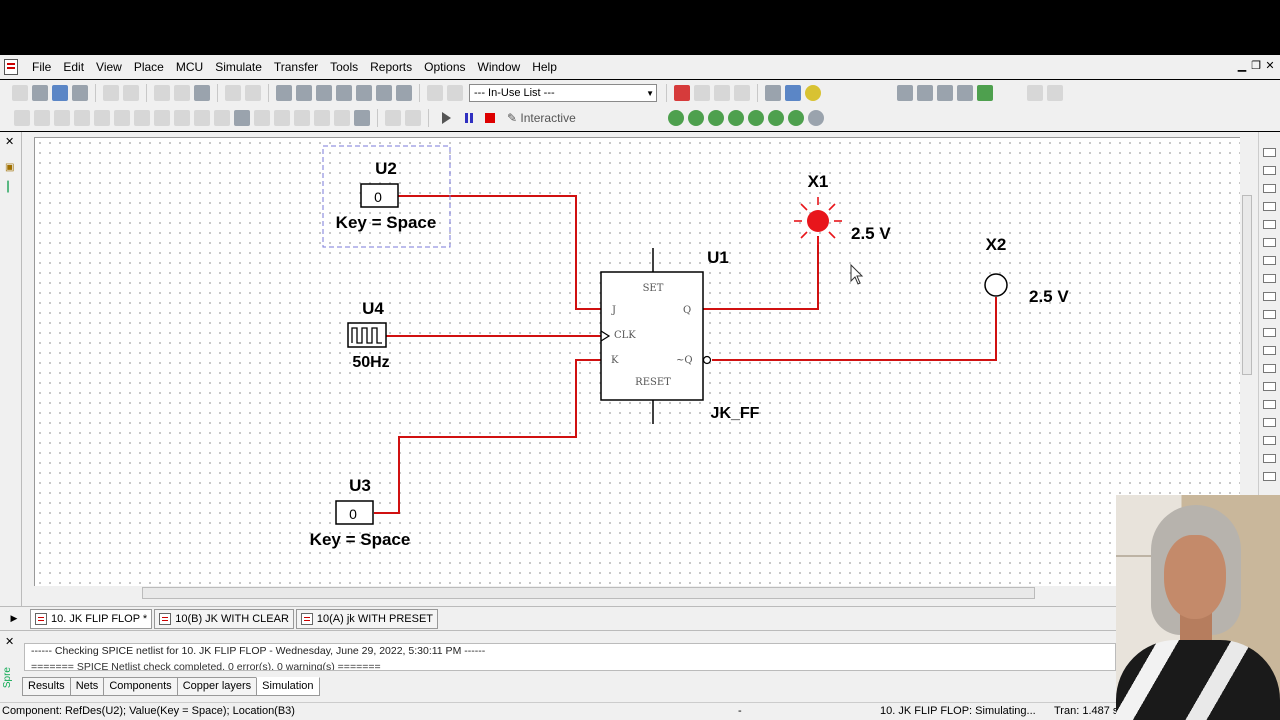 The width and height of the screenshot is (1280, 720). What do you see at coordinates (1269, 386) in the screenshot?
I see `network-analyzer-icon` at bounding box center [1269, 386].